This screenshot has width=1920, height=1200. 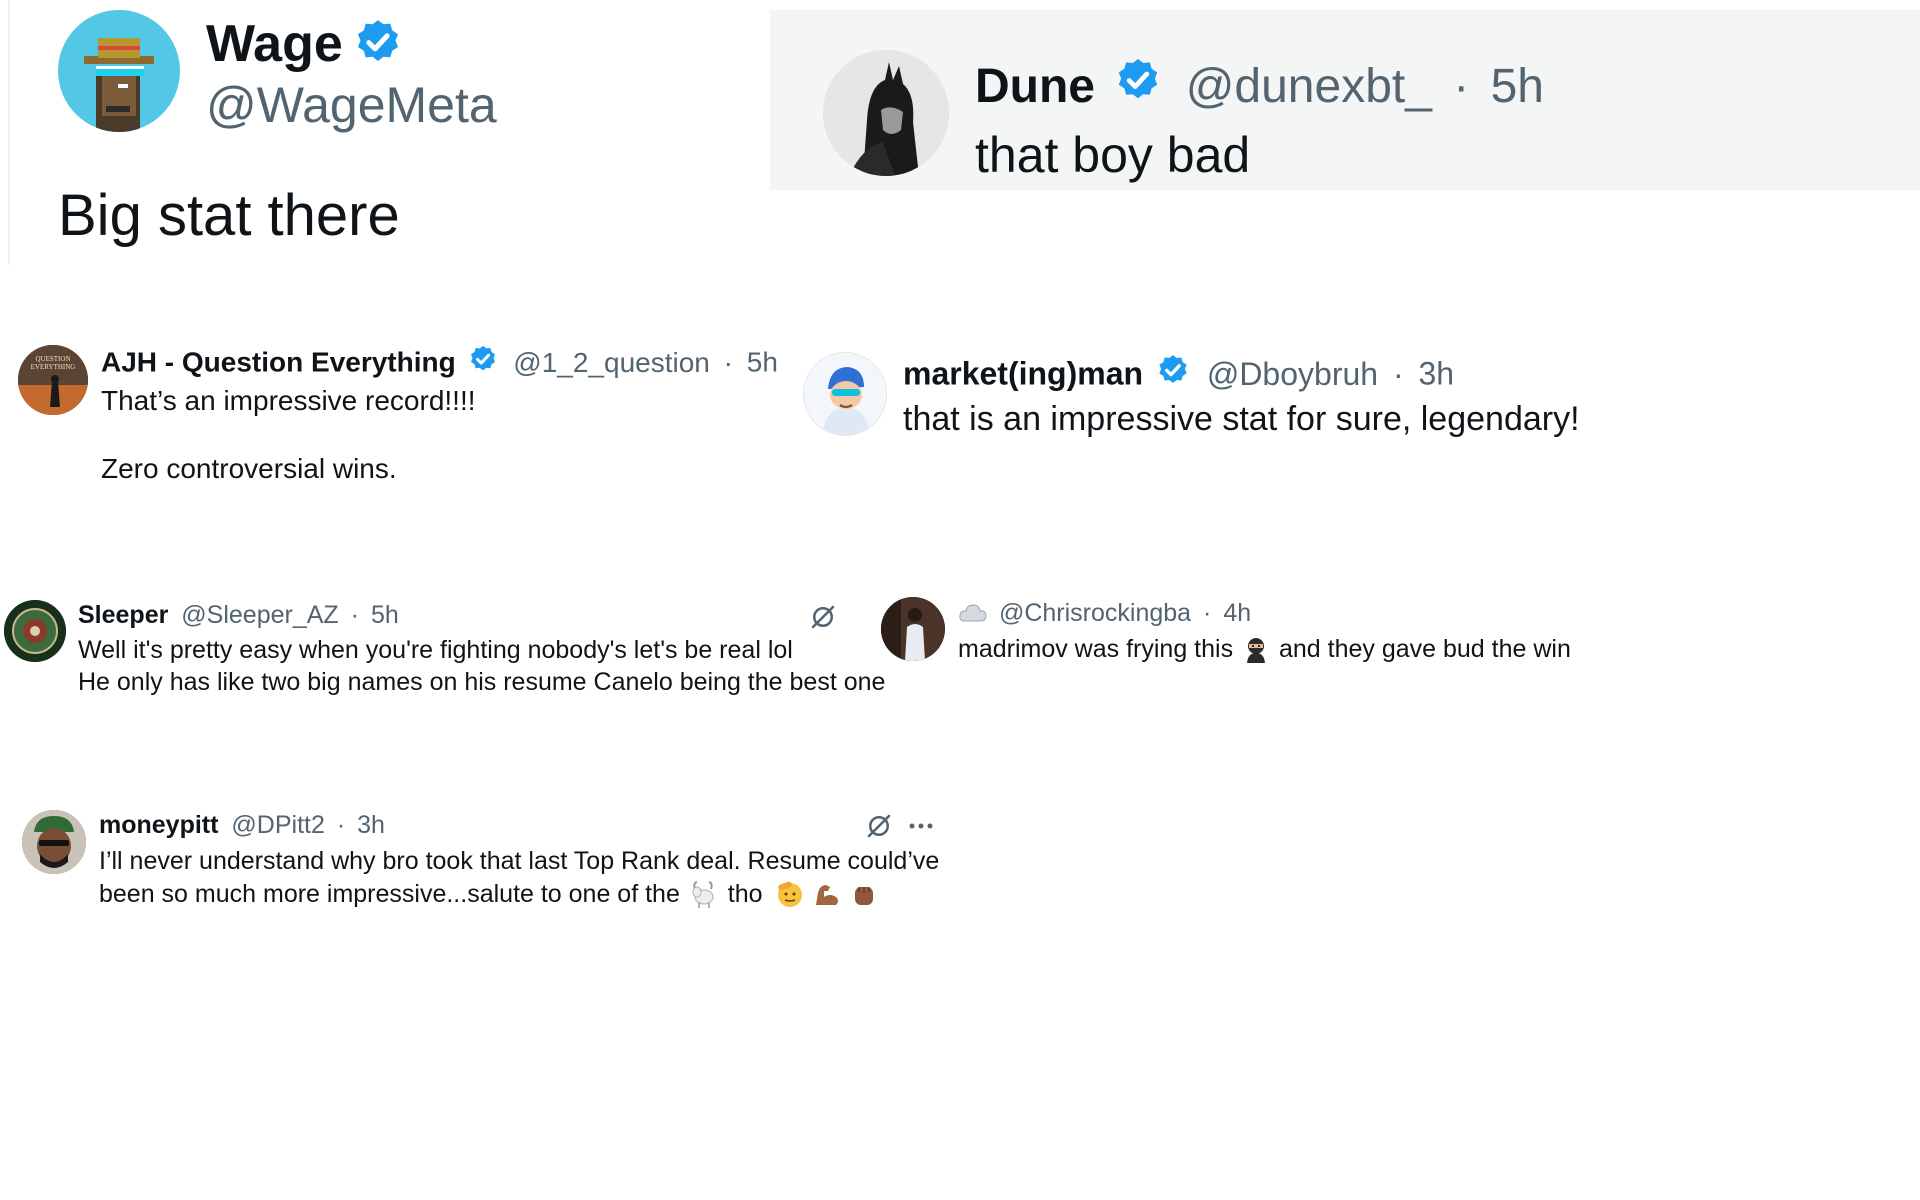 I want to click on chrisrockingba-avatar, so click(x=913, y=629).